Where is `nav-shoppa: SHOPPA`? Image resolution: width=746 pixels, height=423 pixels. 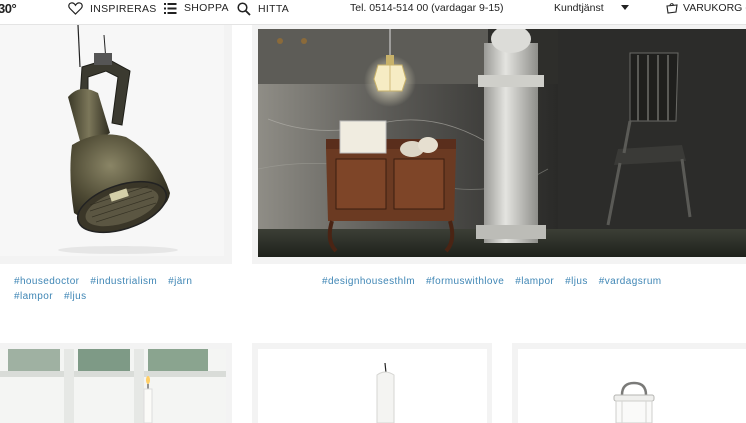 nav-shoppa: SHOPPA is located at coordinates (196, 8).